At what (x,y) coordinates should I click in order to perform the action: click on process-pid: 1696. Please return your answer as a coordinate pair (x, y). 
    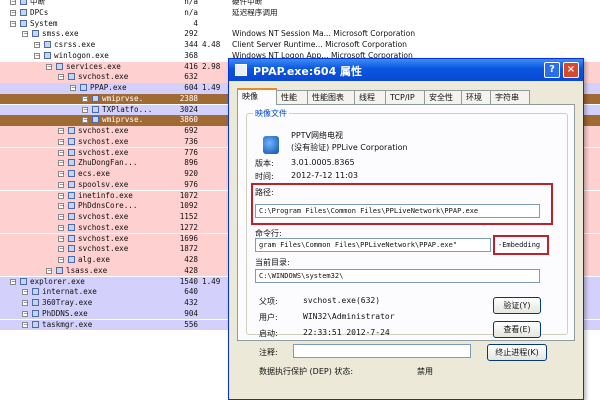
    Looking at the image, I should click on (188, 238).